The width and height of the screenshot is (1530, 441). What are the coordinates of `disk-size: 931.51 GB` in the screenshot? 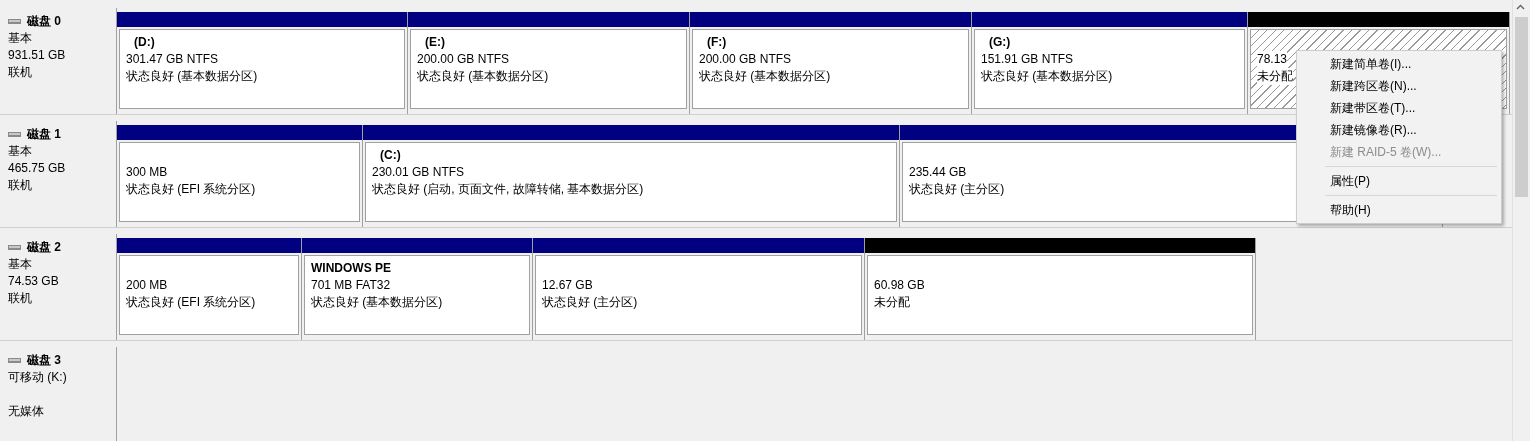 It's located at (37, 55).